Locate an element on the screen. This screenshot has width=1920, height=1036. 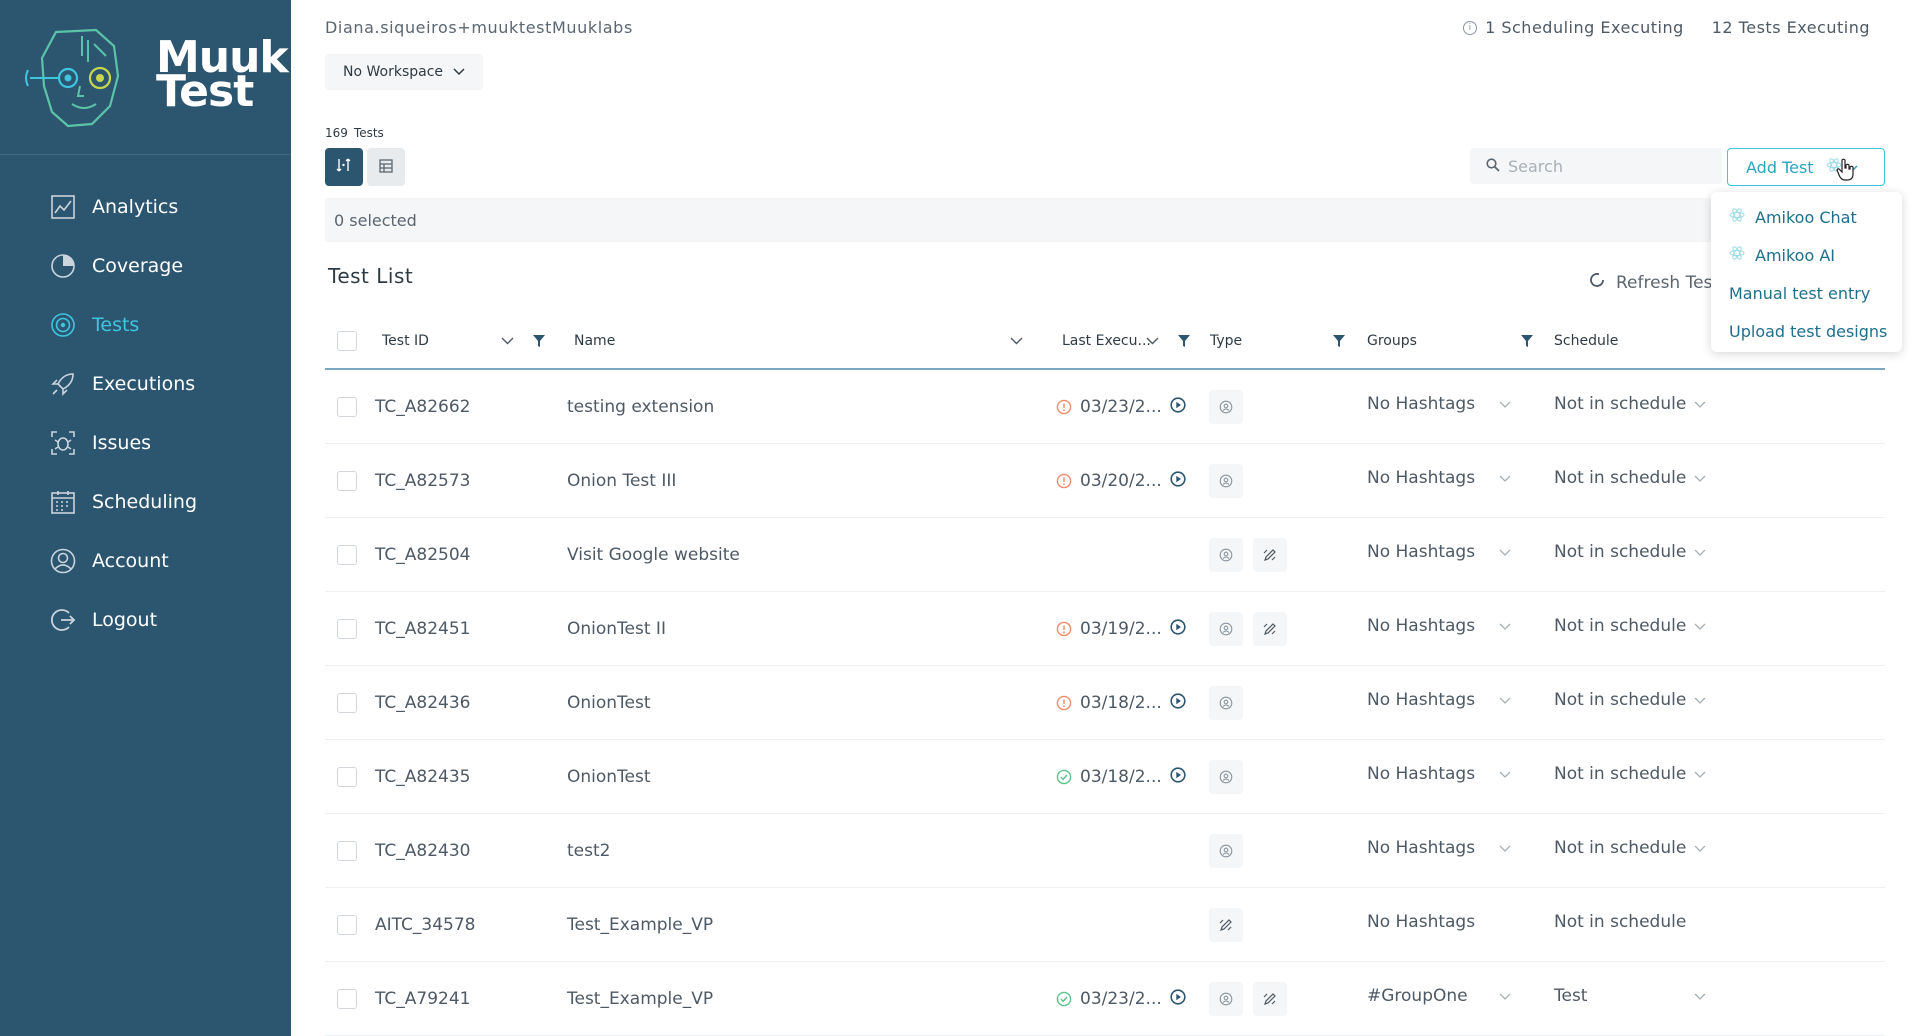
sidebar-item-tests: Tests is located at coordinates (93, 325).